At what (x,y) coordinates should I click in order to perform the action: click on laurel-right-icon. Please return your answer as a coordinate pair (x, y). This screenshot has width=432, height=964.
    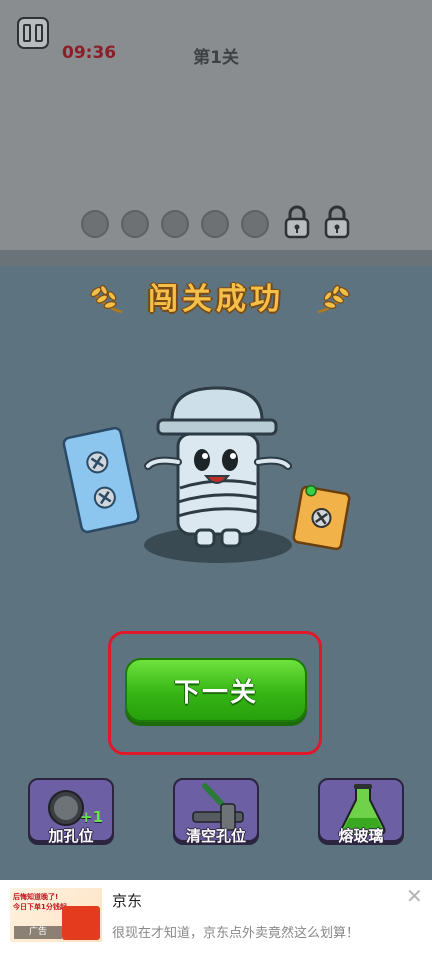
    Looking at the image, I should click on (333, 299).